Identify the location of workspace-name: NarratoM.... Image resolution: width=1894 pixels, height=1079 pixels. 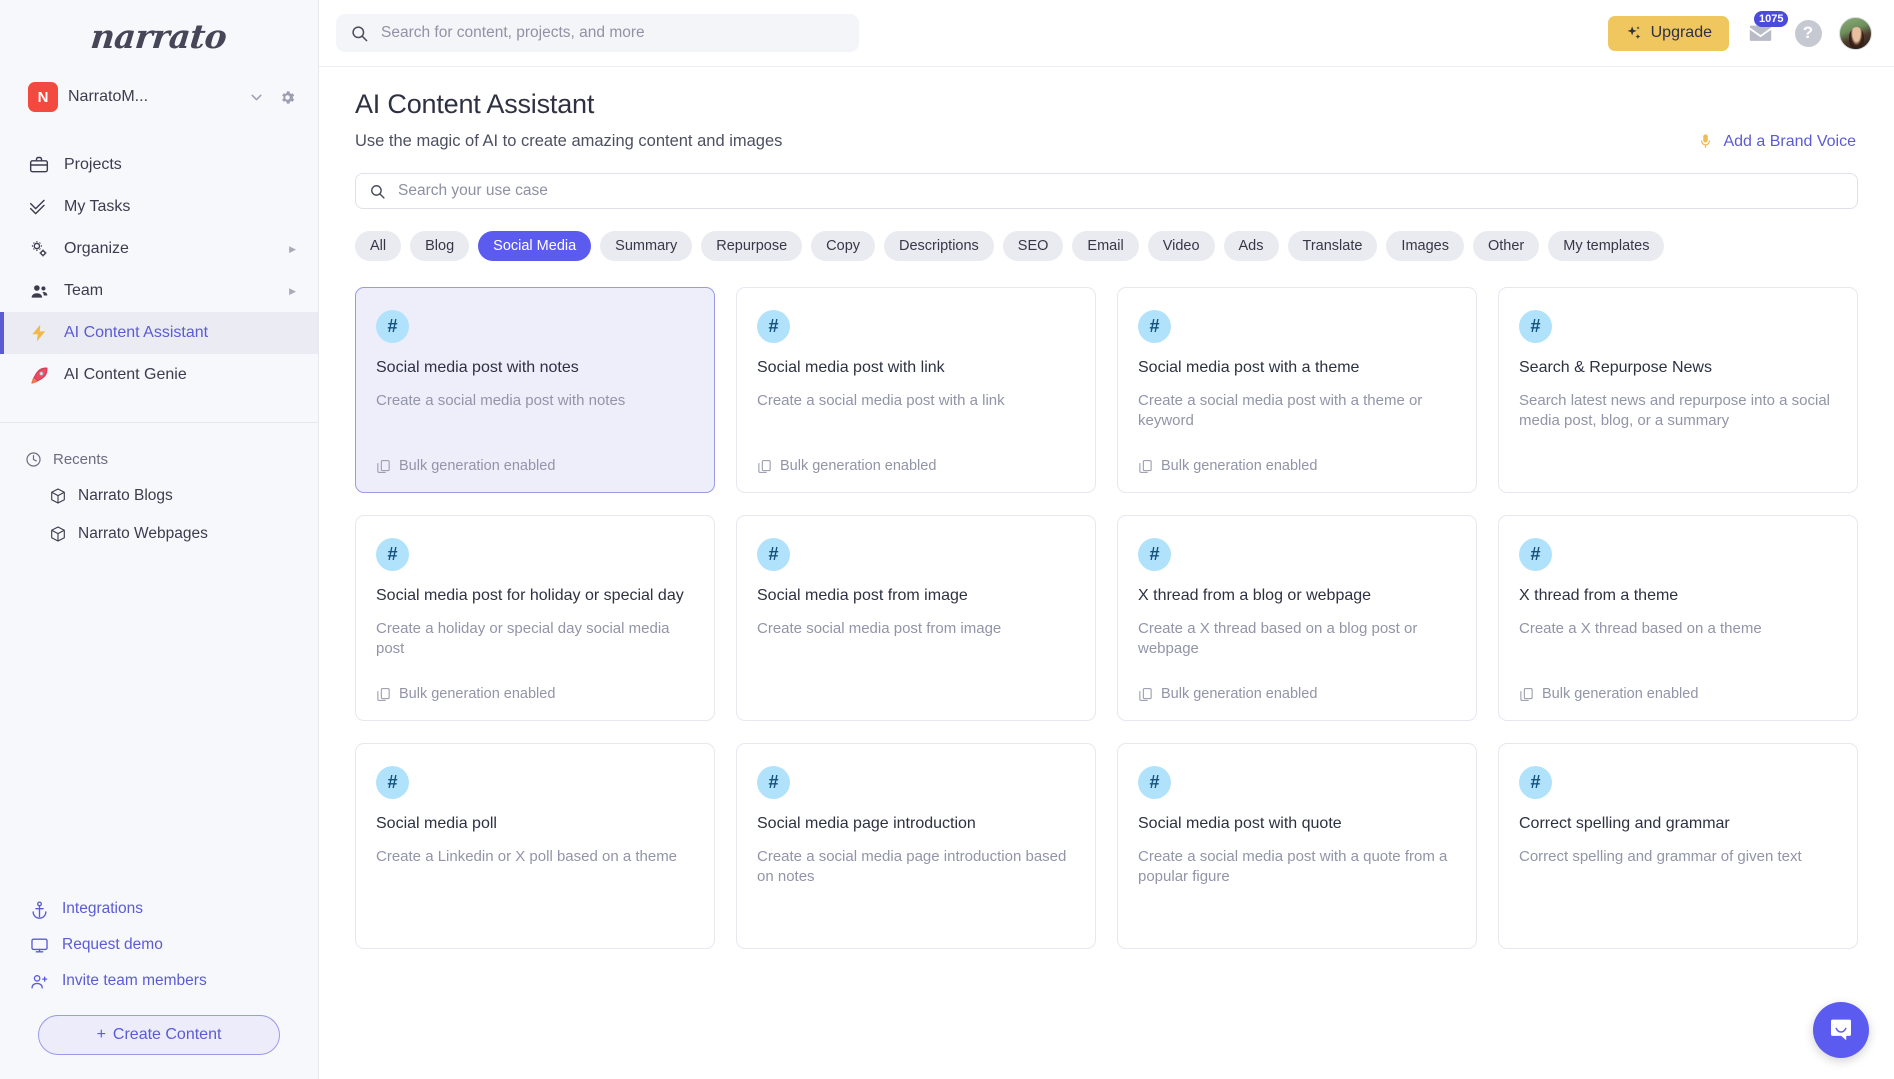
(108, 96).